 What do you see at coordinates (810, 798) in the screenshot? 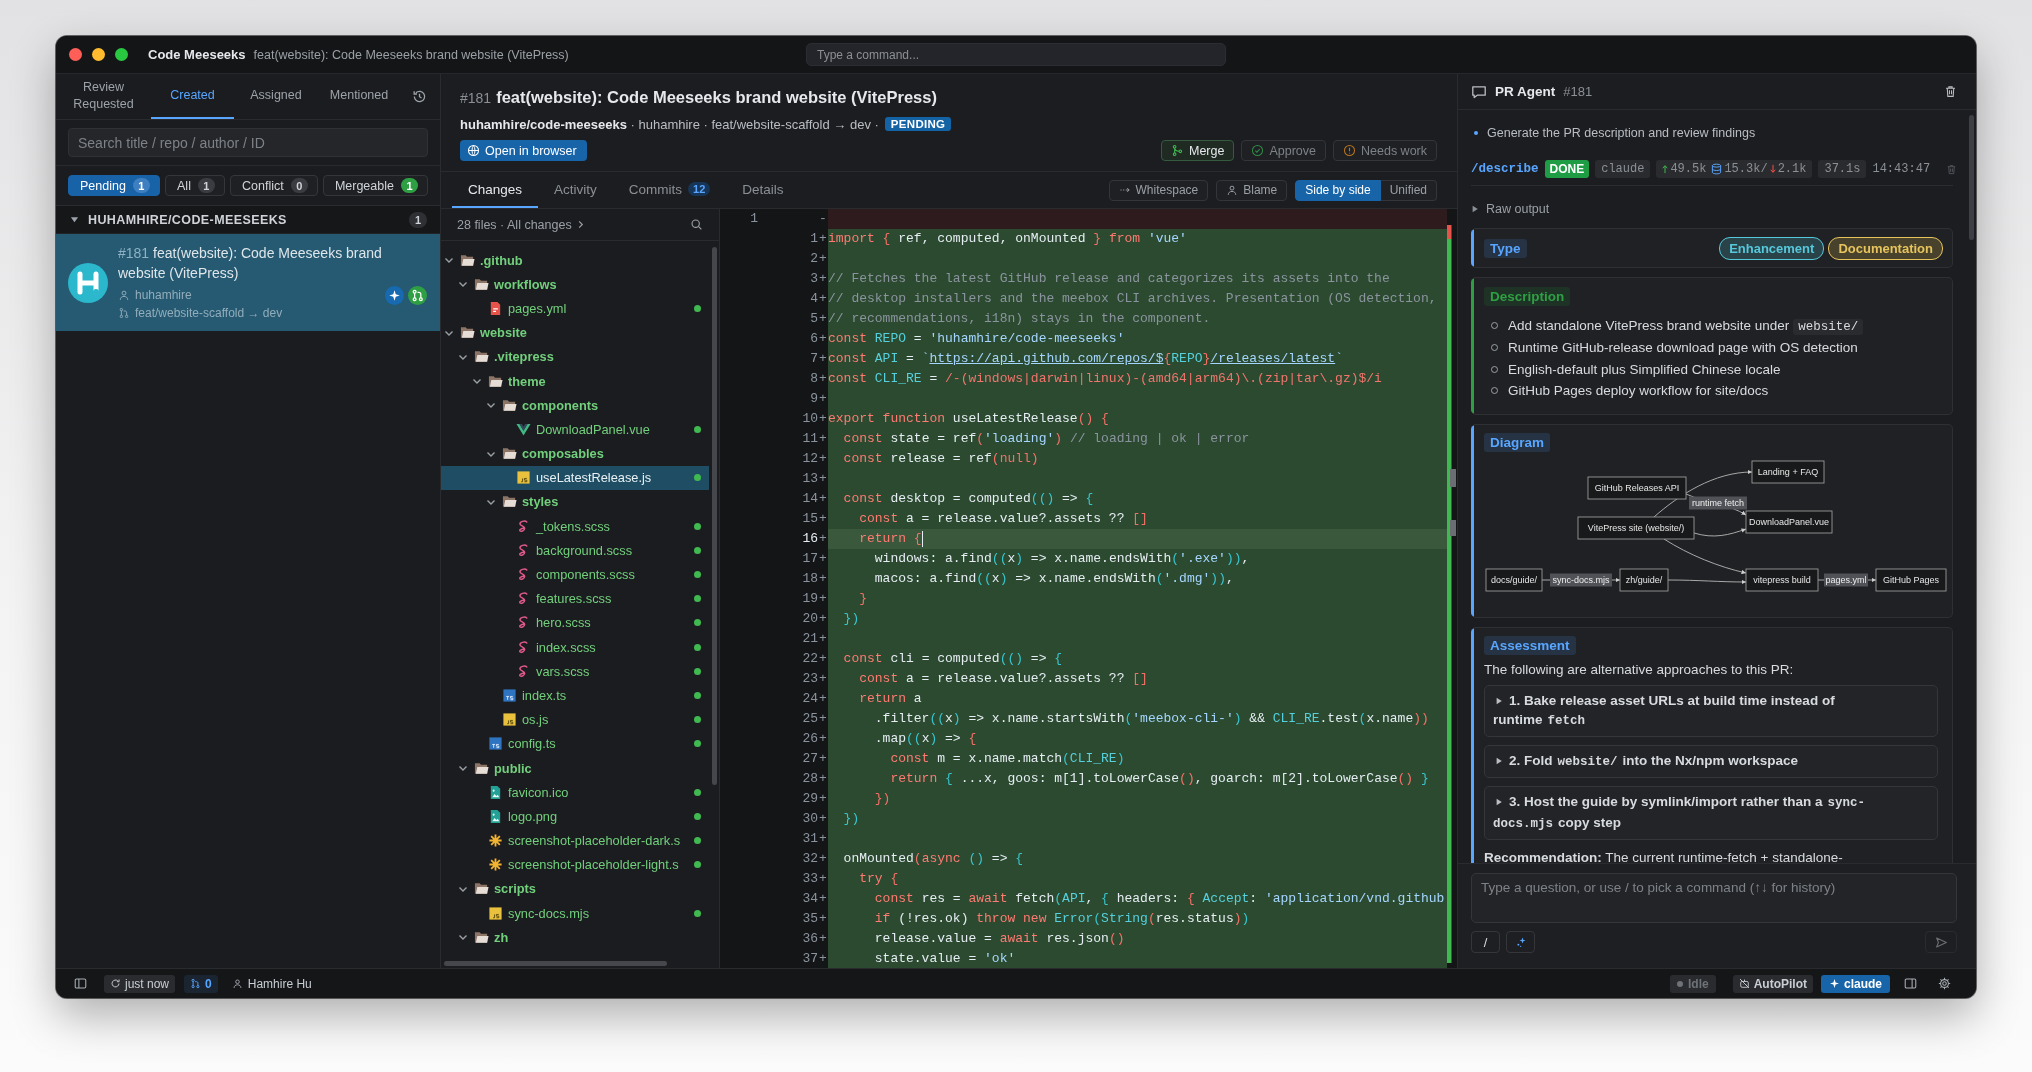
I see `line-number: 29` at bounding box center [810, 798].